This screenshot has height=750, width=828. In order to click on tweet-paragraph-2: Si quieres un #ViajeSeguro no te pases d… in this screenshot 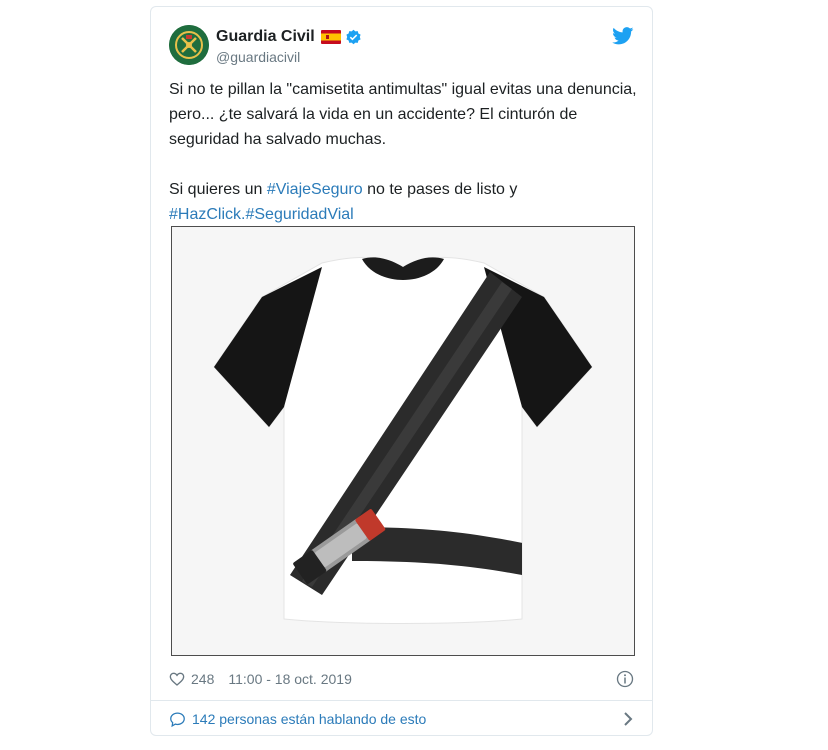, I will do `click(404, 202)`.